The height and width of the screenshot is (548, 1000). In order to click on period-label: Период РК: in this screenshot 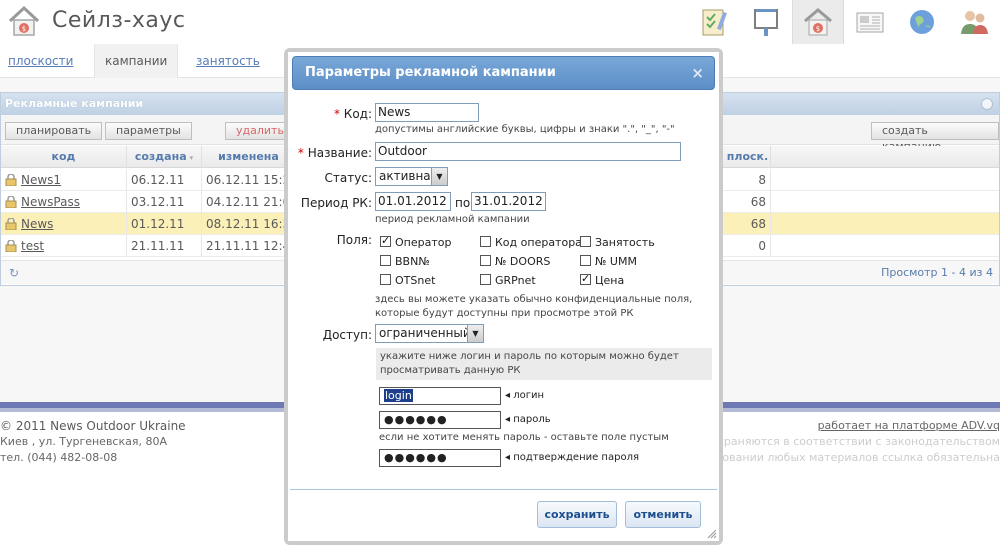, I will do `click(336, 203)`.